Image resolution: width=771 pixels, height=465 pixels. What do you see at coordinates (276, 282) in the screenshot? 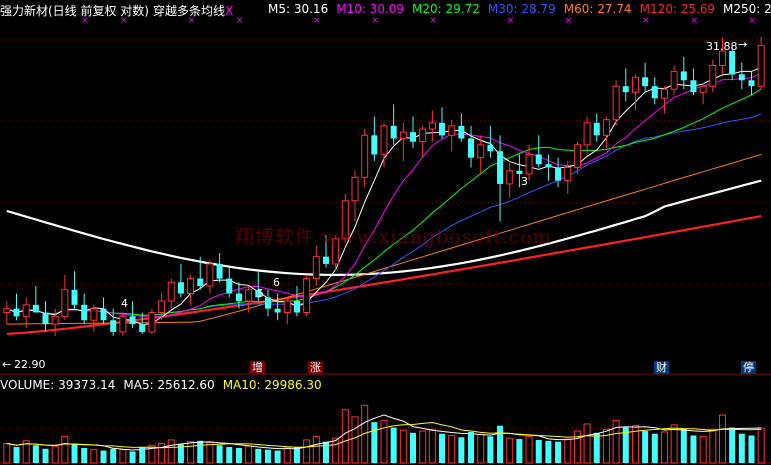
I see `signal-label: 6` at bounding box center [276, 282].